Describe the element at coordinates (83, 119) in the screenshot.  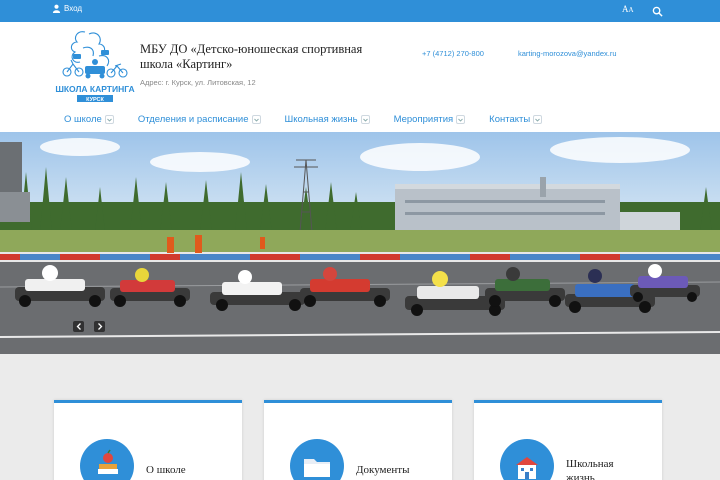
I see `nav-label: О школе` at that location.